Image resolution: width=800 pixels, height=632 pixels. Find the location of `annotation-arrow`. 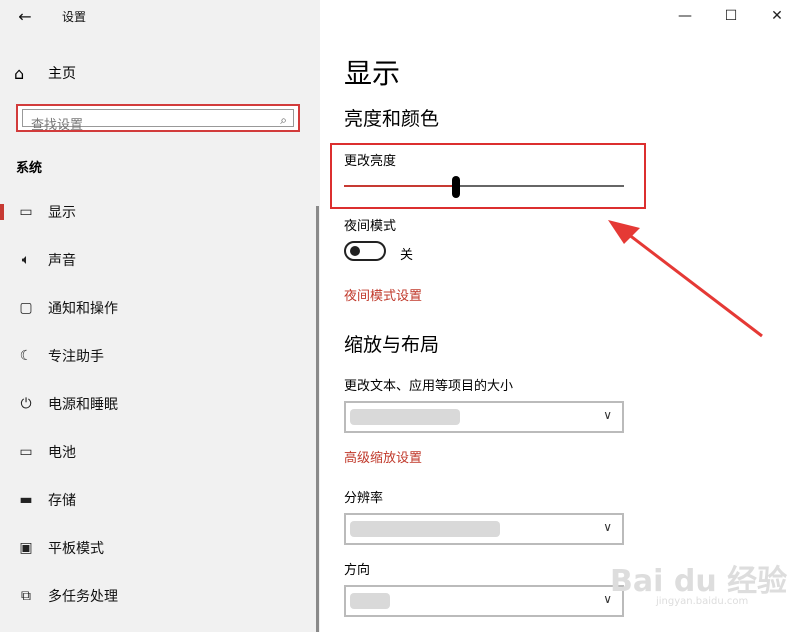

annotation-arrow is located at coordinates (685, 279).